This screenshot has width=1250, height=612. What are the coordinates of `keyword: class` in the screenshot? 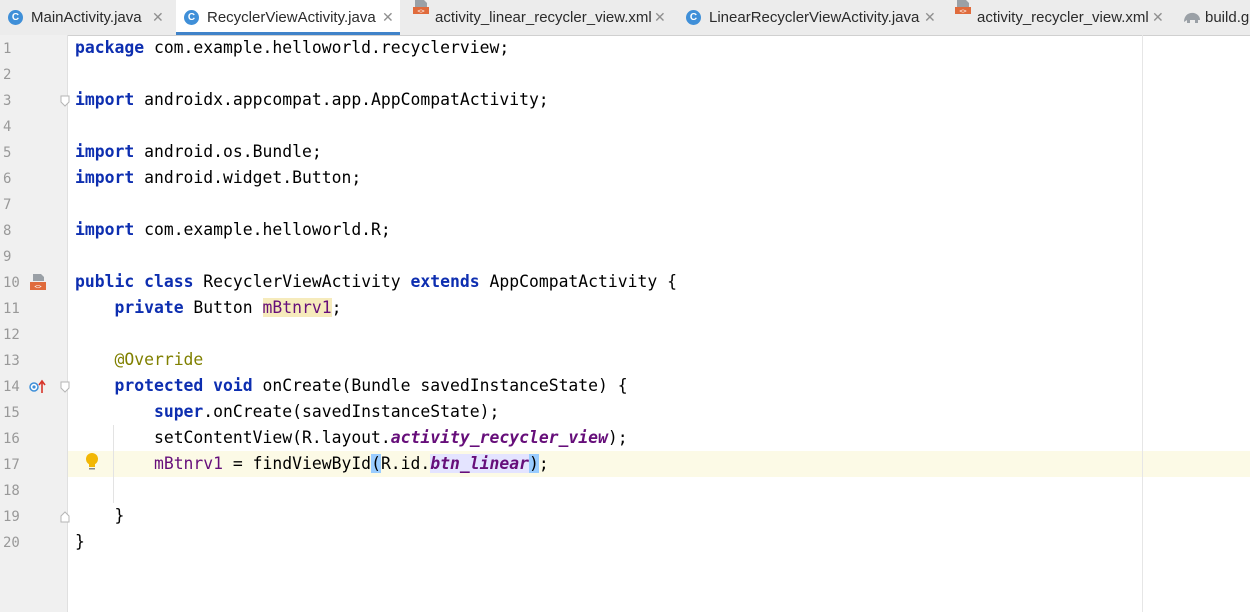 It's located at (169, 281).